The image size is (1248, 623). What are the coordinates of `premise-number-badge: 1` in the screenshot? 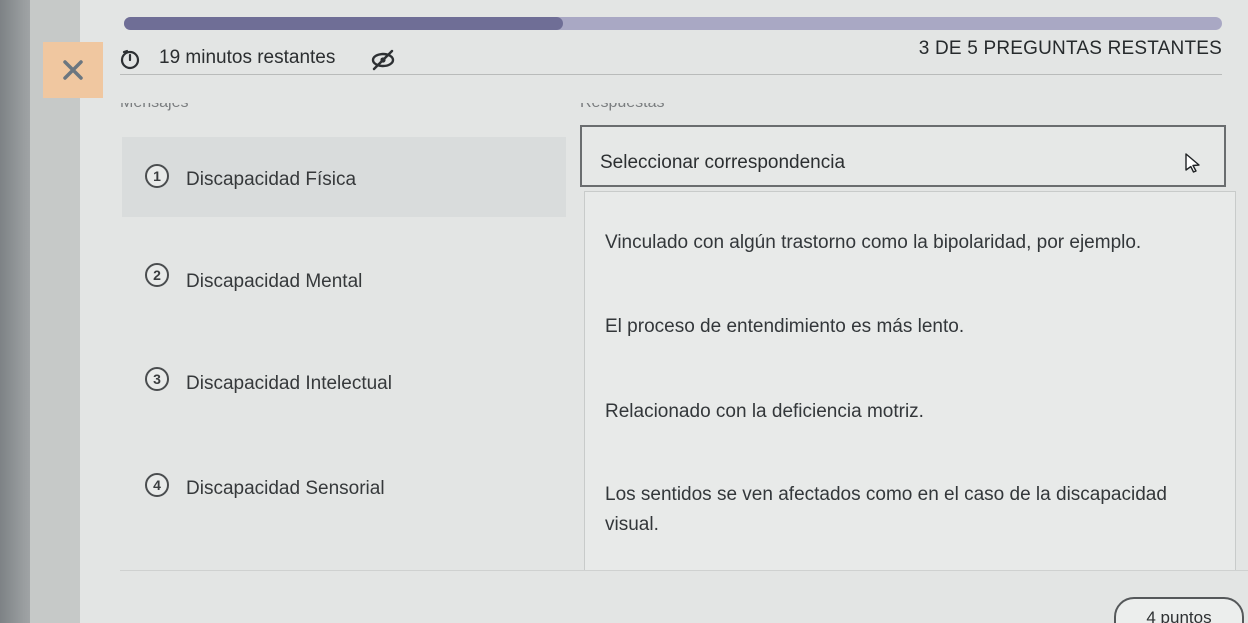 It's located at (157, 176).